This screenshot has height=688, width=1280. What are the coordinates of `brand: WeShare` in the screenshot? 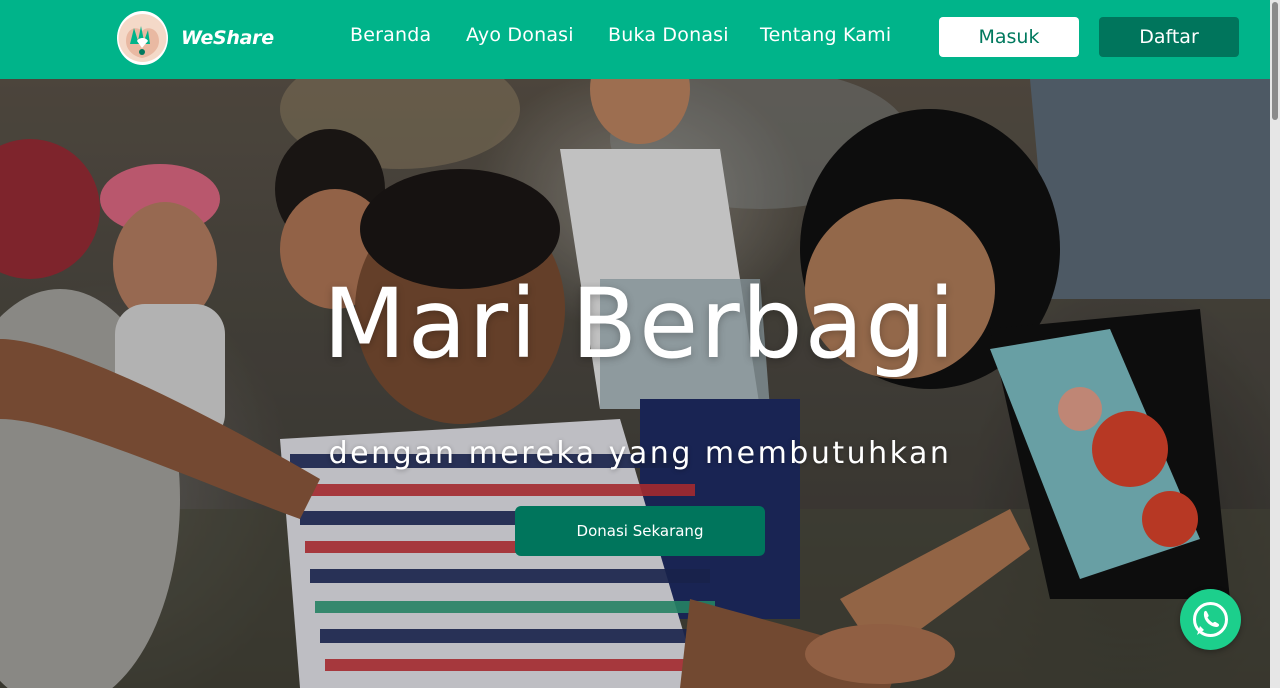 It's located at (195, 38).